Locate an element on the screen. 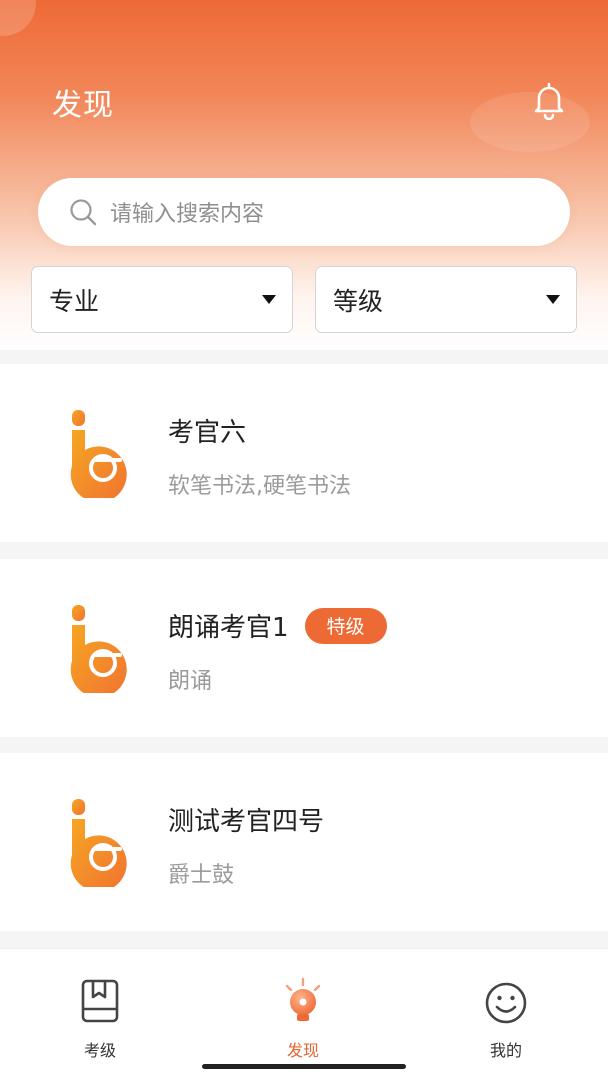 The image size is (608, 1080). tab-mine-label: 我的 is located at coordinates (505, 1050).